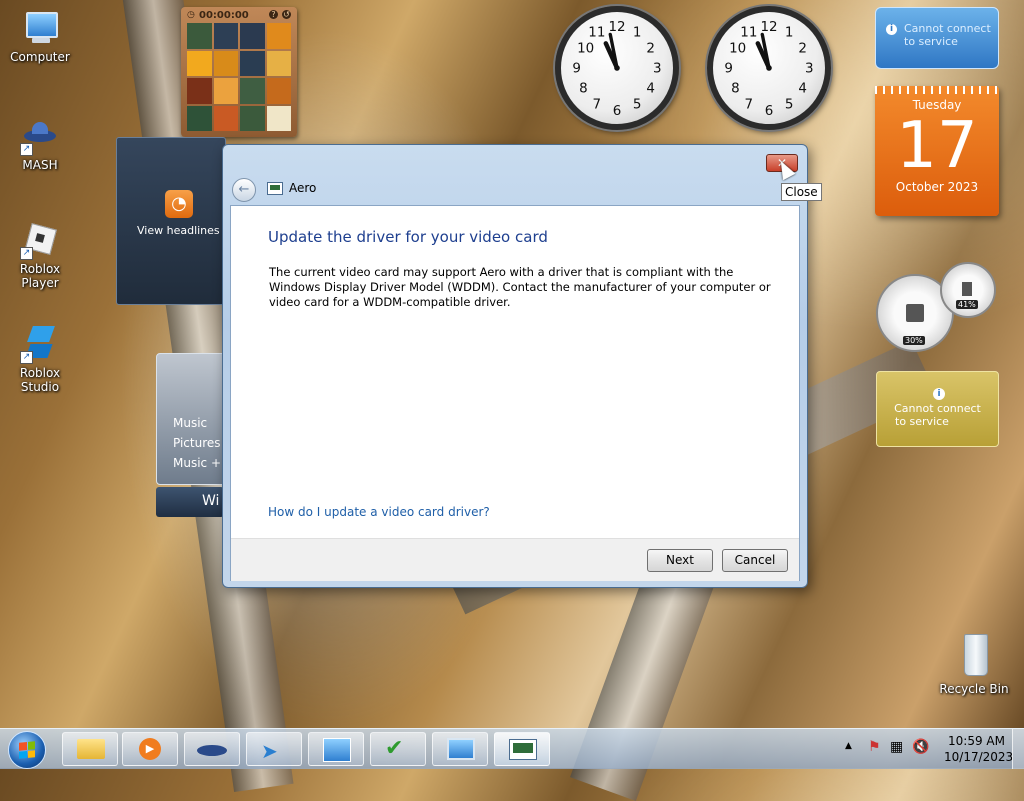 The width and height of the screenshot is (1024, 801). Describe the element at coordinates (938, 308) in the screenshot. I see `cpu-meter-gadget: 30% 41%` at that location.